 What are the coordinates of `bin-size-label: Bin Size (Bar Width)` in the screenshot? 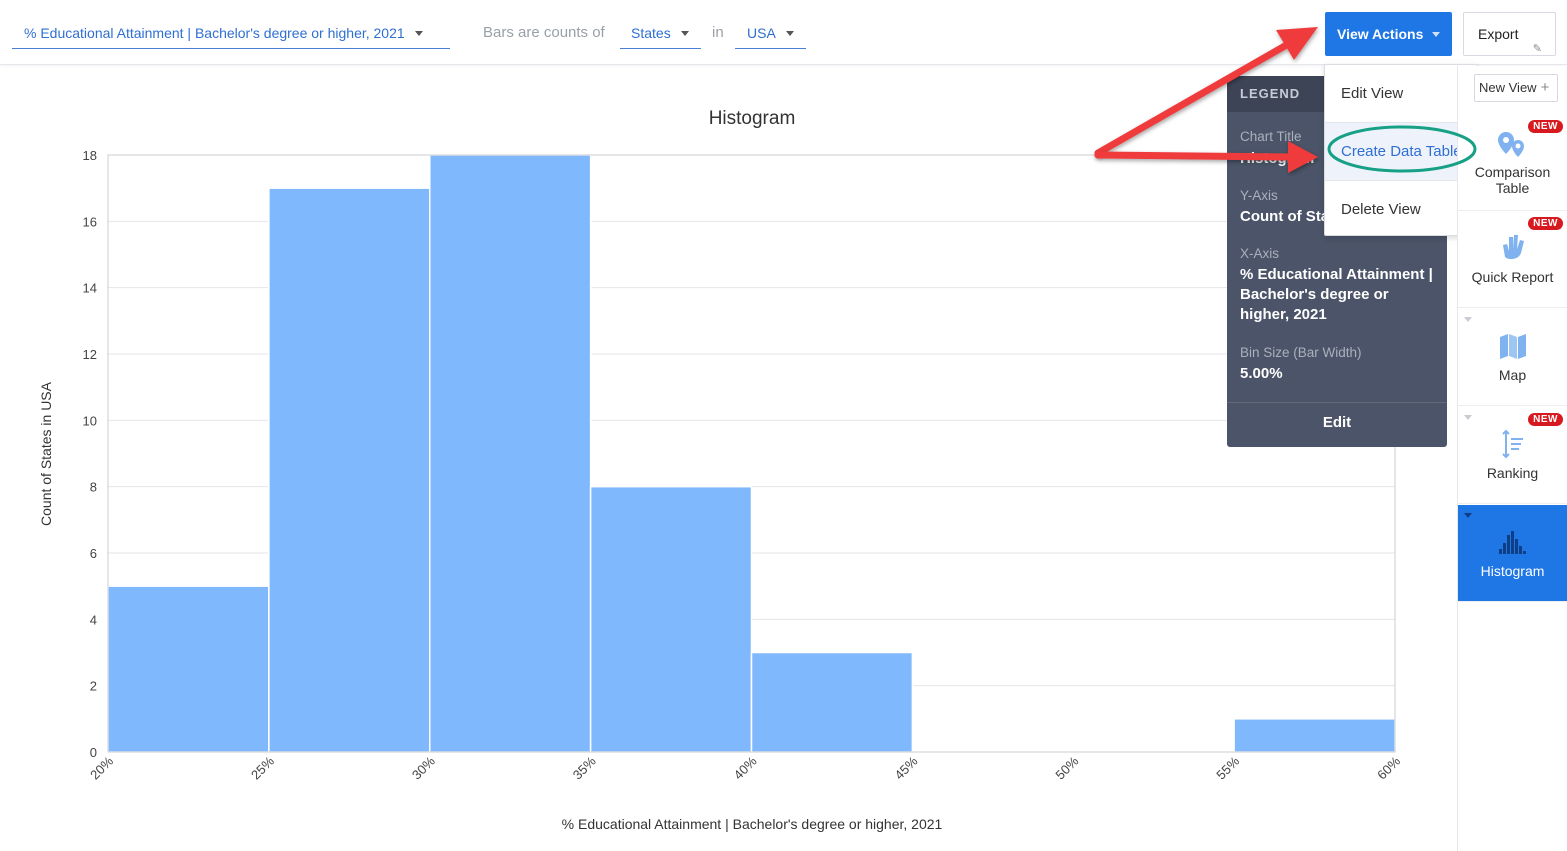 It's located at (1301, 352).